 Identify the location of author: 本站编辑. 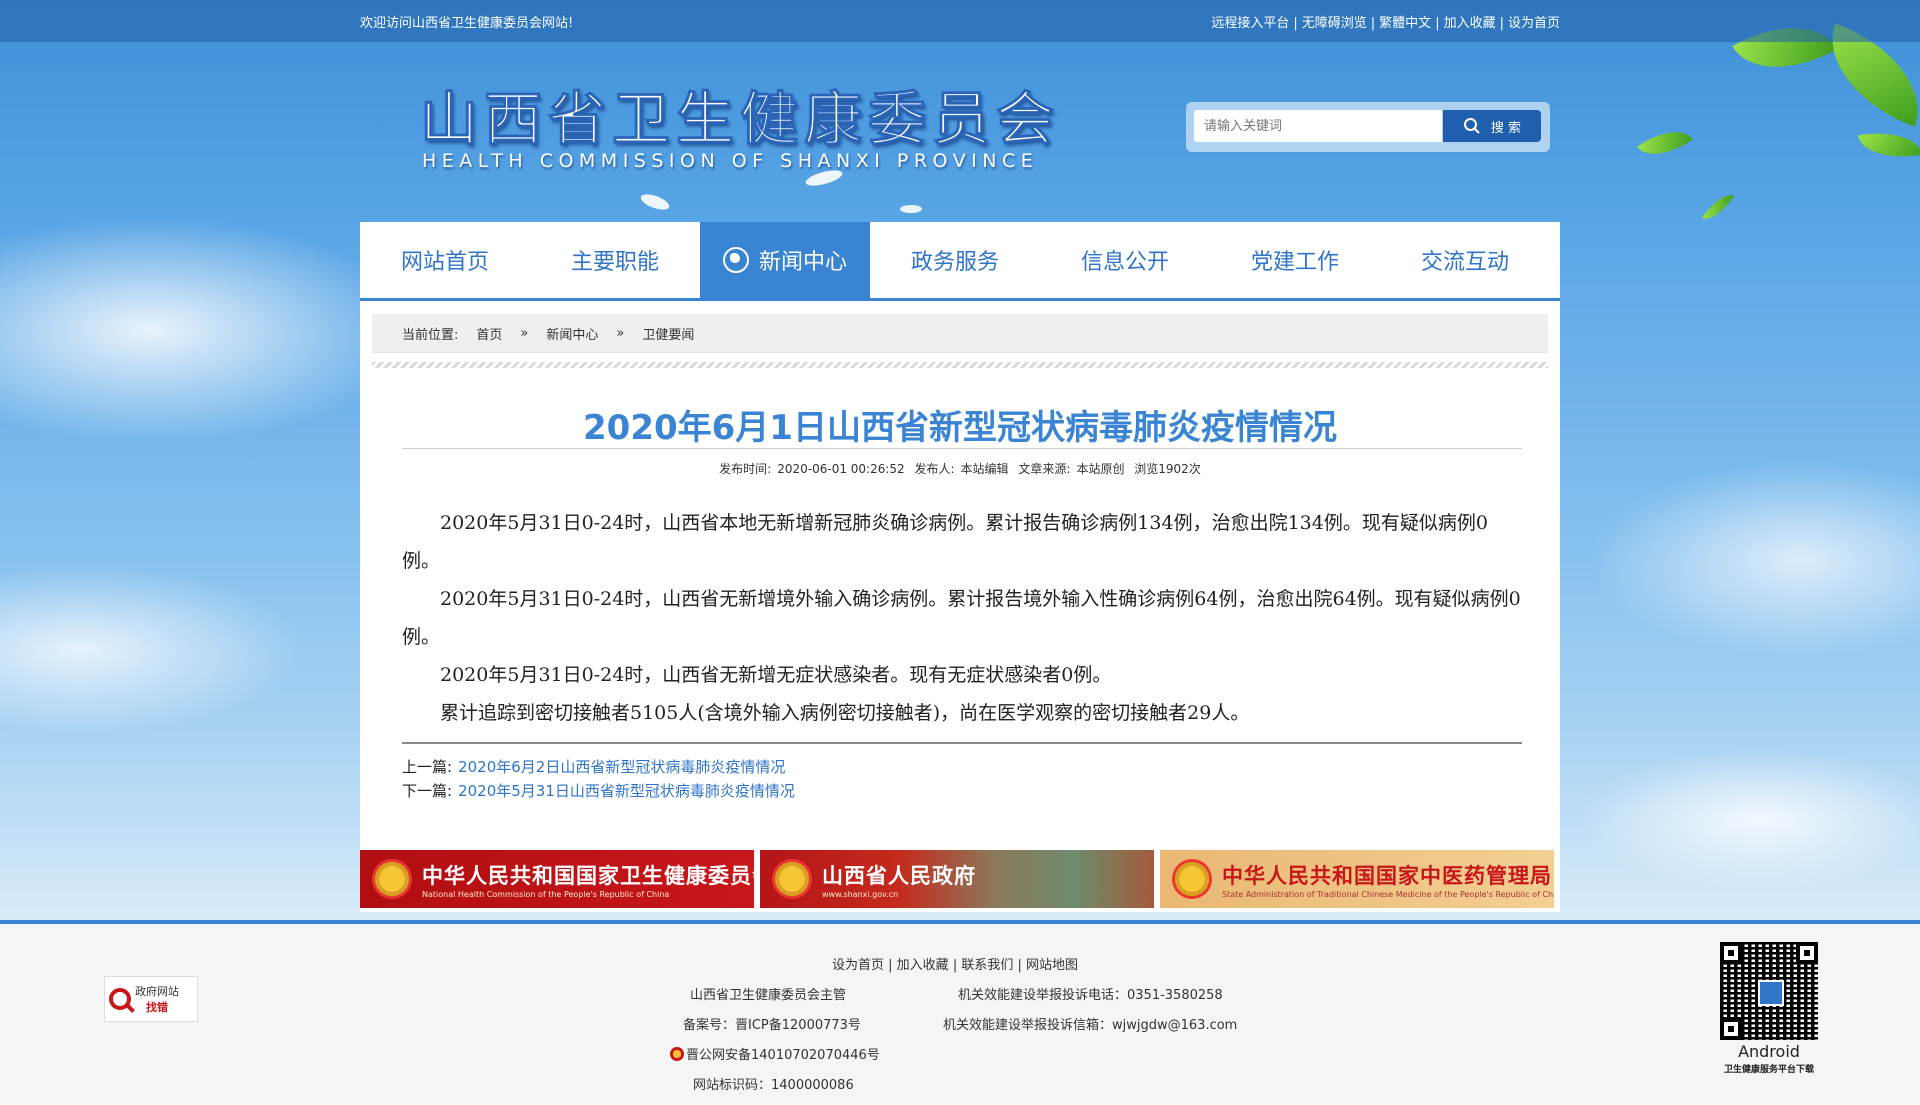
(984, 469).